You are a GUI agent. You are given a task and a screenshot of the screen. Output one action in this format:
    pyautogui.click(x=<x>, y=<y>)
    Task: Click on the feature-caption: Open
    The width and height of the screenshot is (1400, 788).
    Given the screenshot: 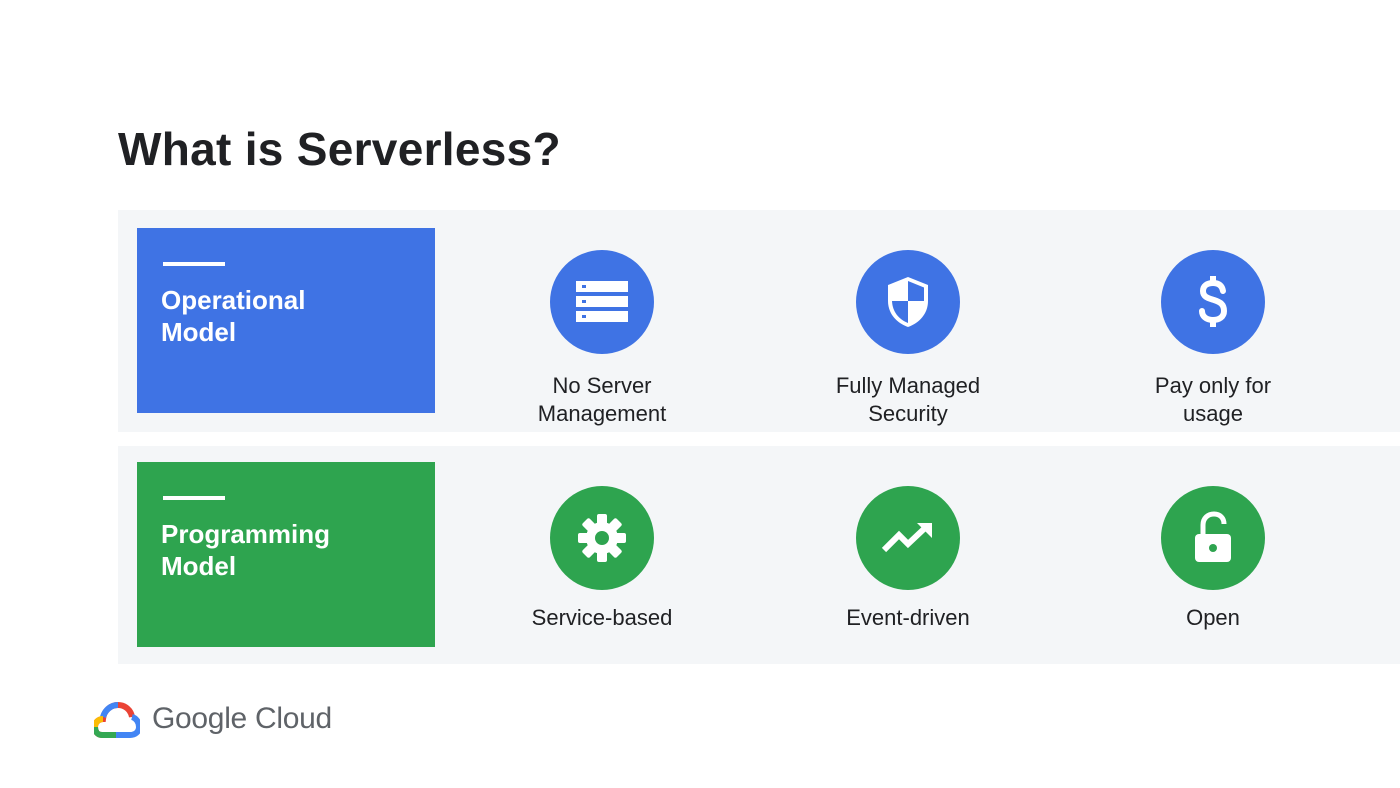 What is the action you would take?
    pyautogui.click(x=1213, y=617)
    